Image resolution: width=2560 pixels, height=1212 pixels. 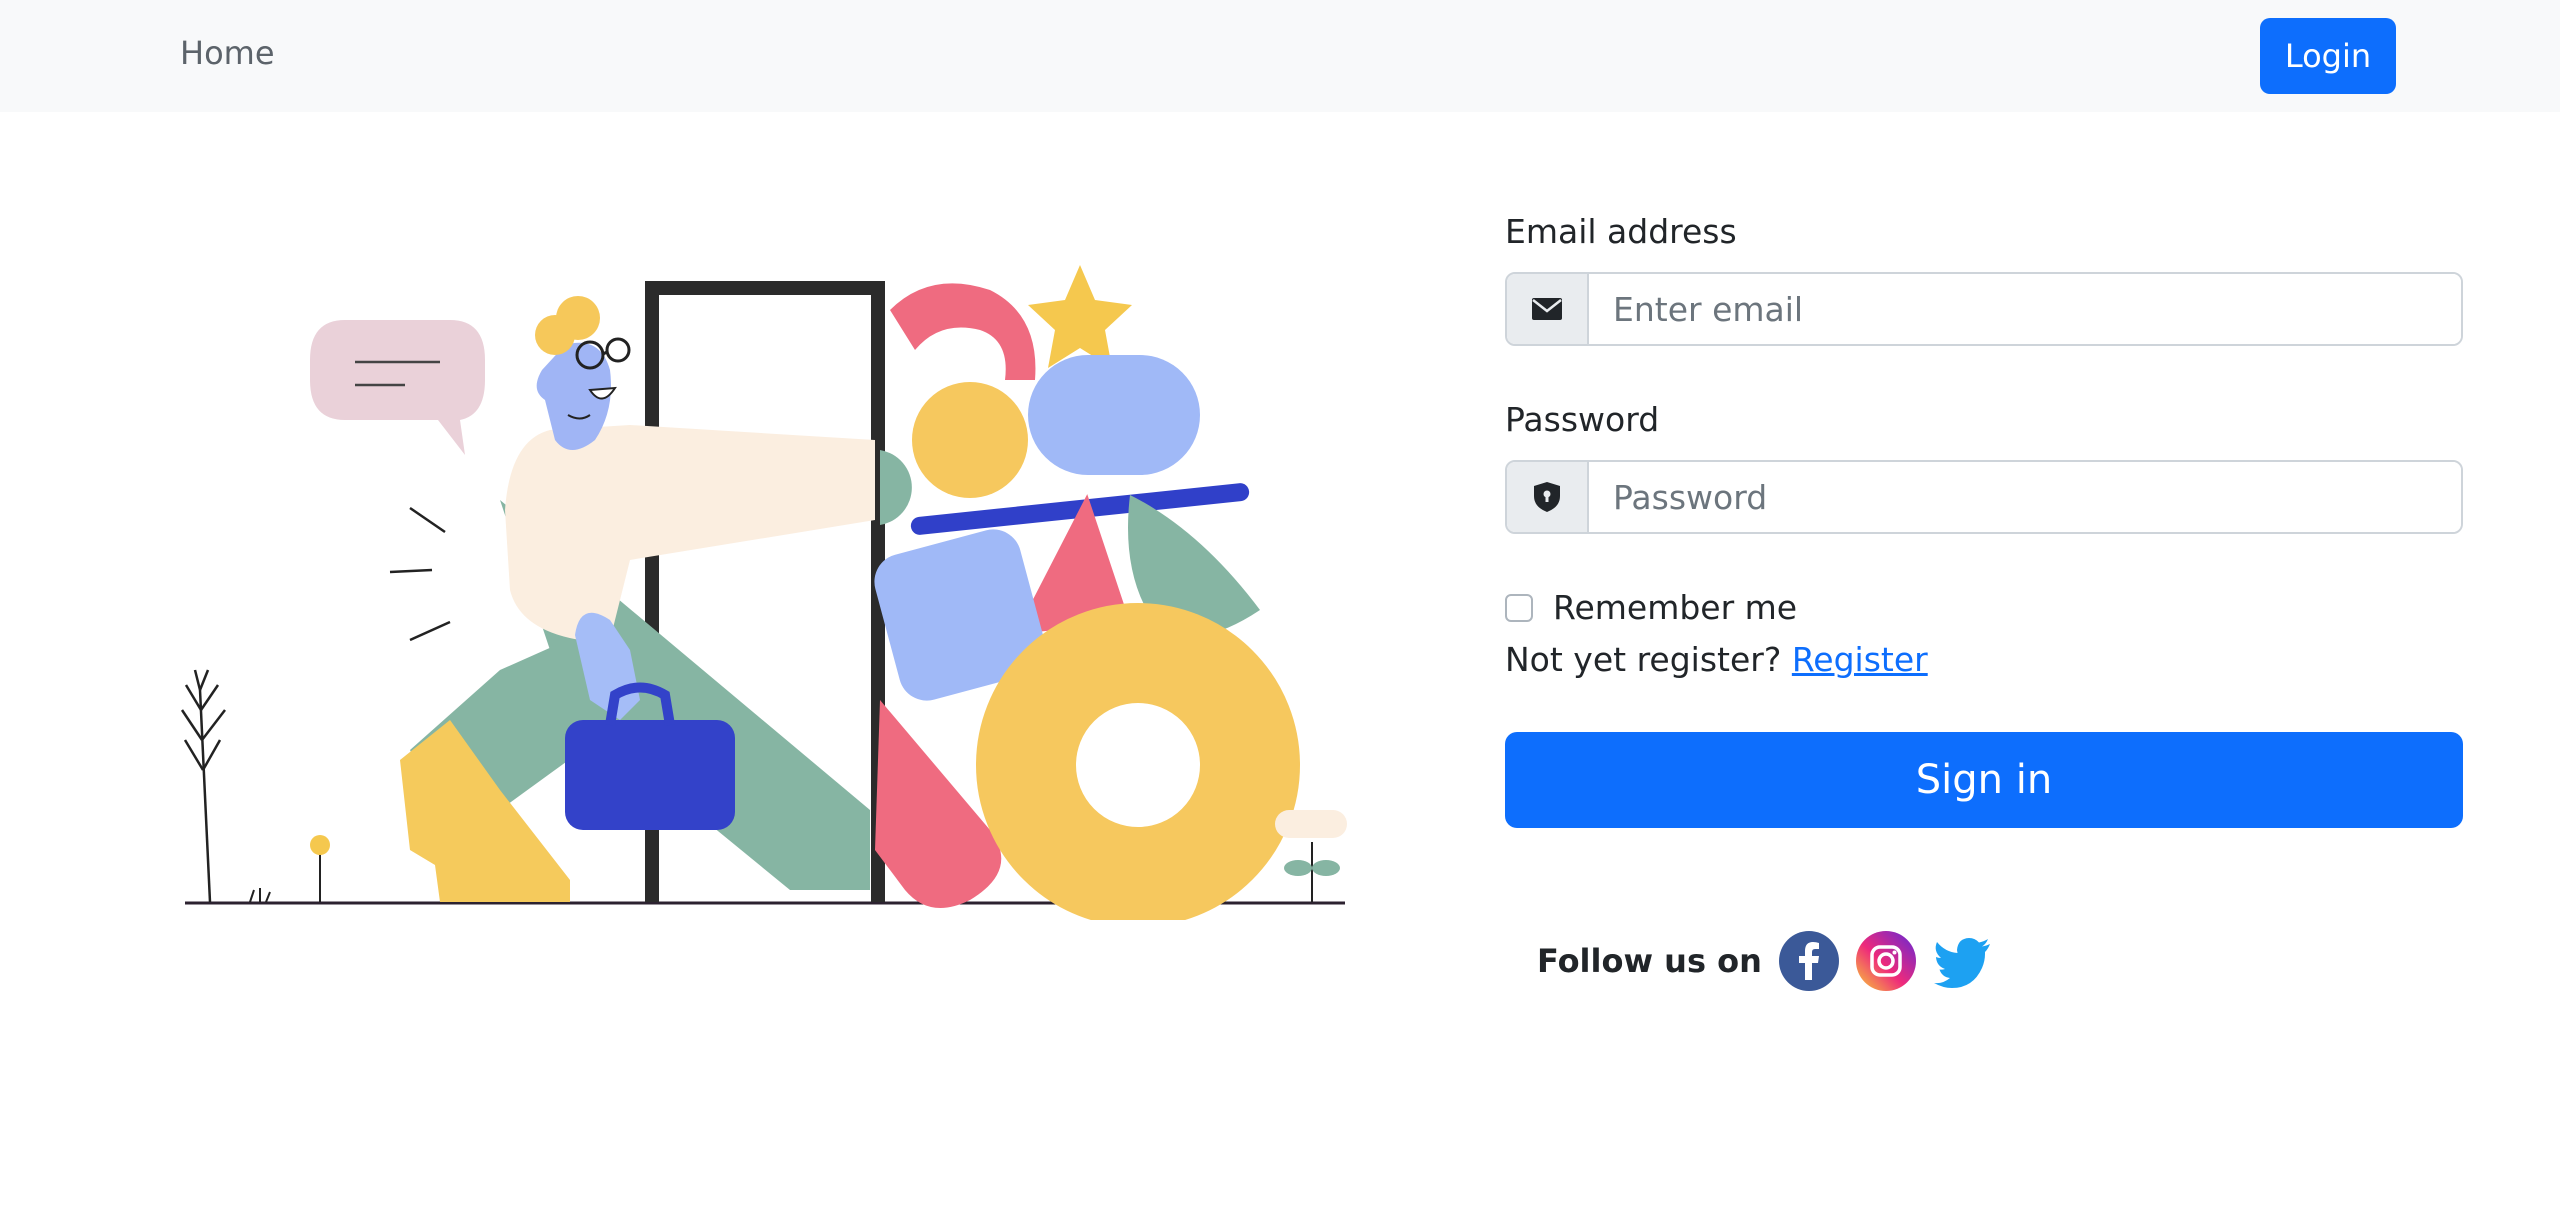 I want to click on shield-lock-icon, so click(x=1548, y=497).